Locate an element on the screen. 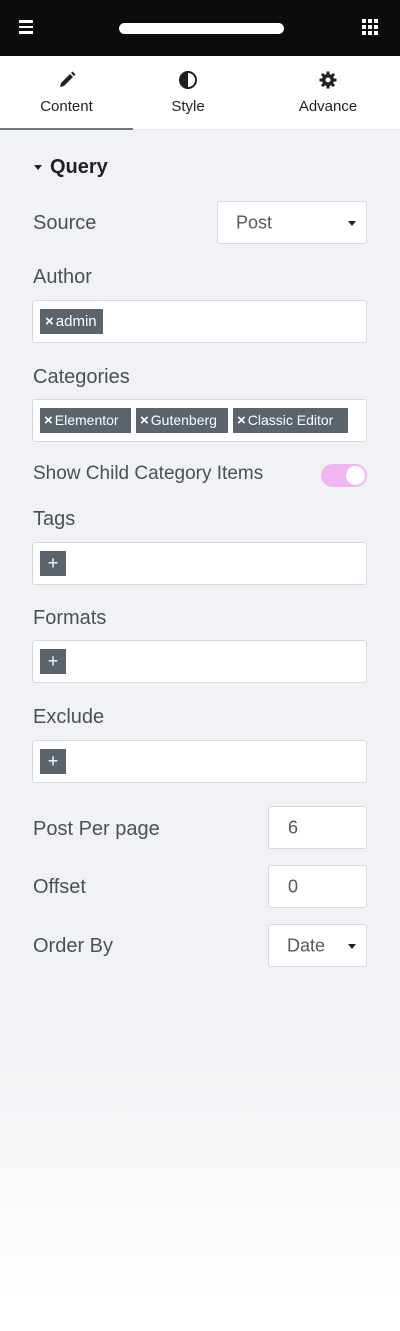  source-label: Source is located at coordinates (65, 223).